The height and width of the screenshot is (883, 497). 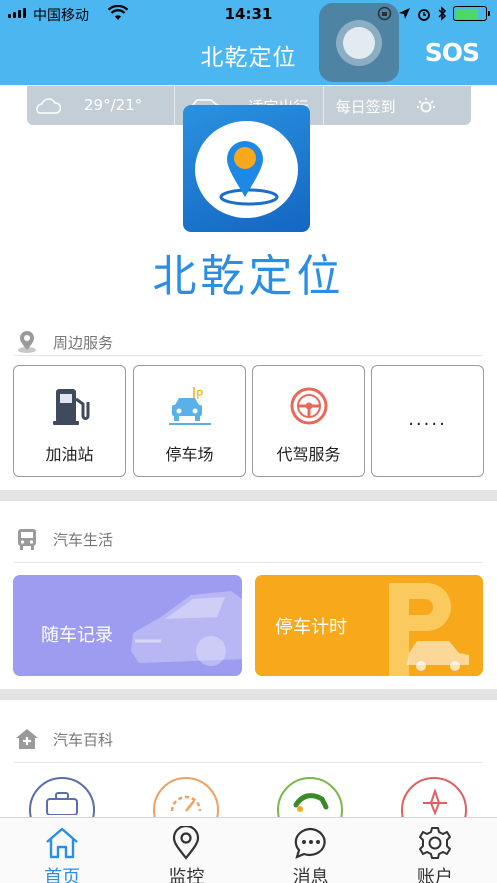 What do you see at coordinates (248, 58) in the screenshot?
I see `page-title: 北乾定位` at bounding box center [248, 58].